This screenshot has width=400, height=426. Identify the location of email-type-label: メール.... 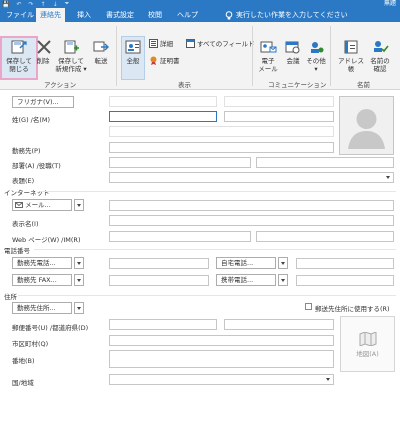
(38, 205).